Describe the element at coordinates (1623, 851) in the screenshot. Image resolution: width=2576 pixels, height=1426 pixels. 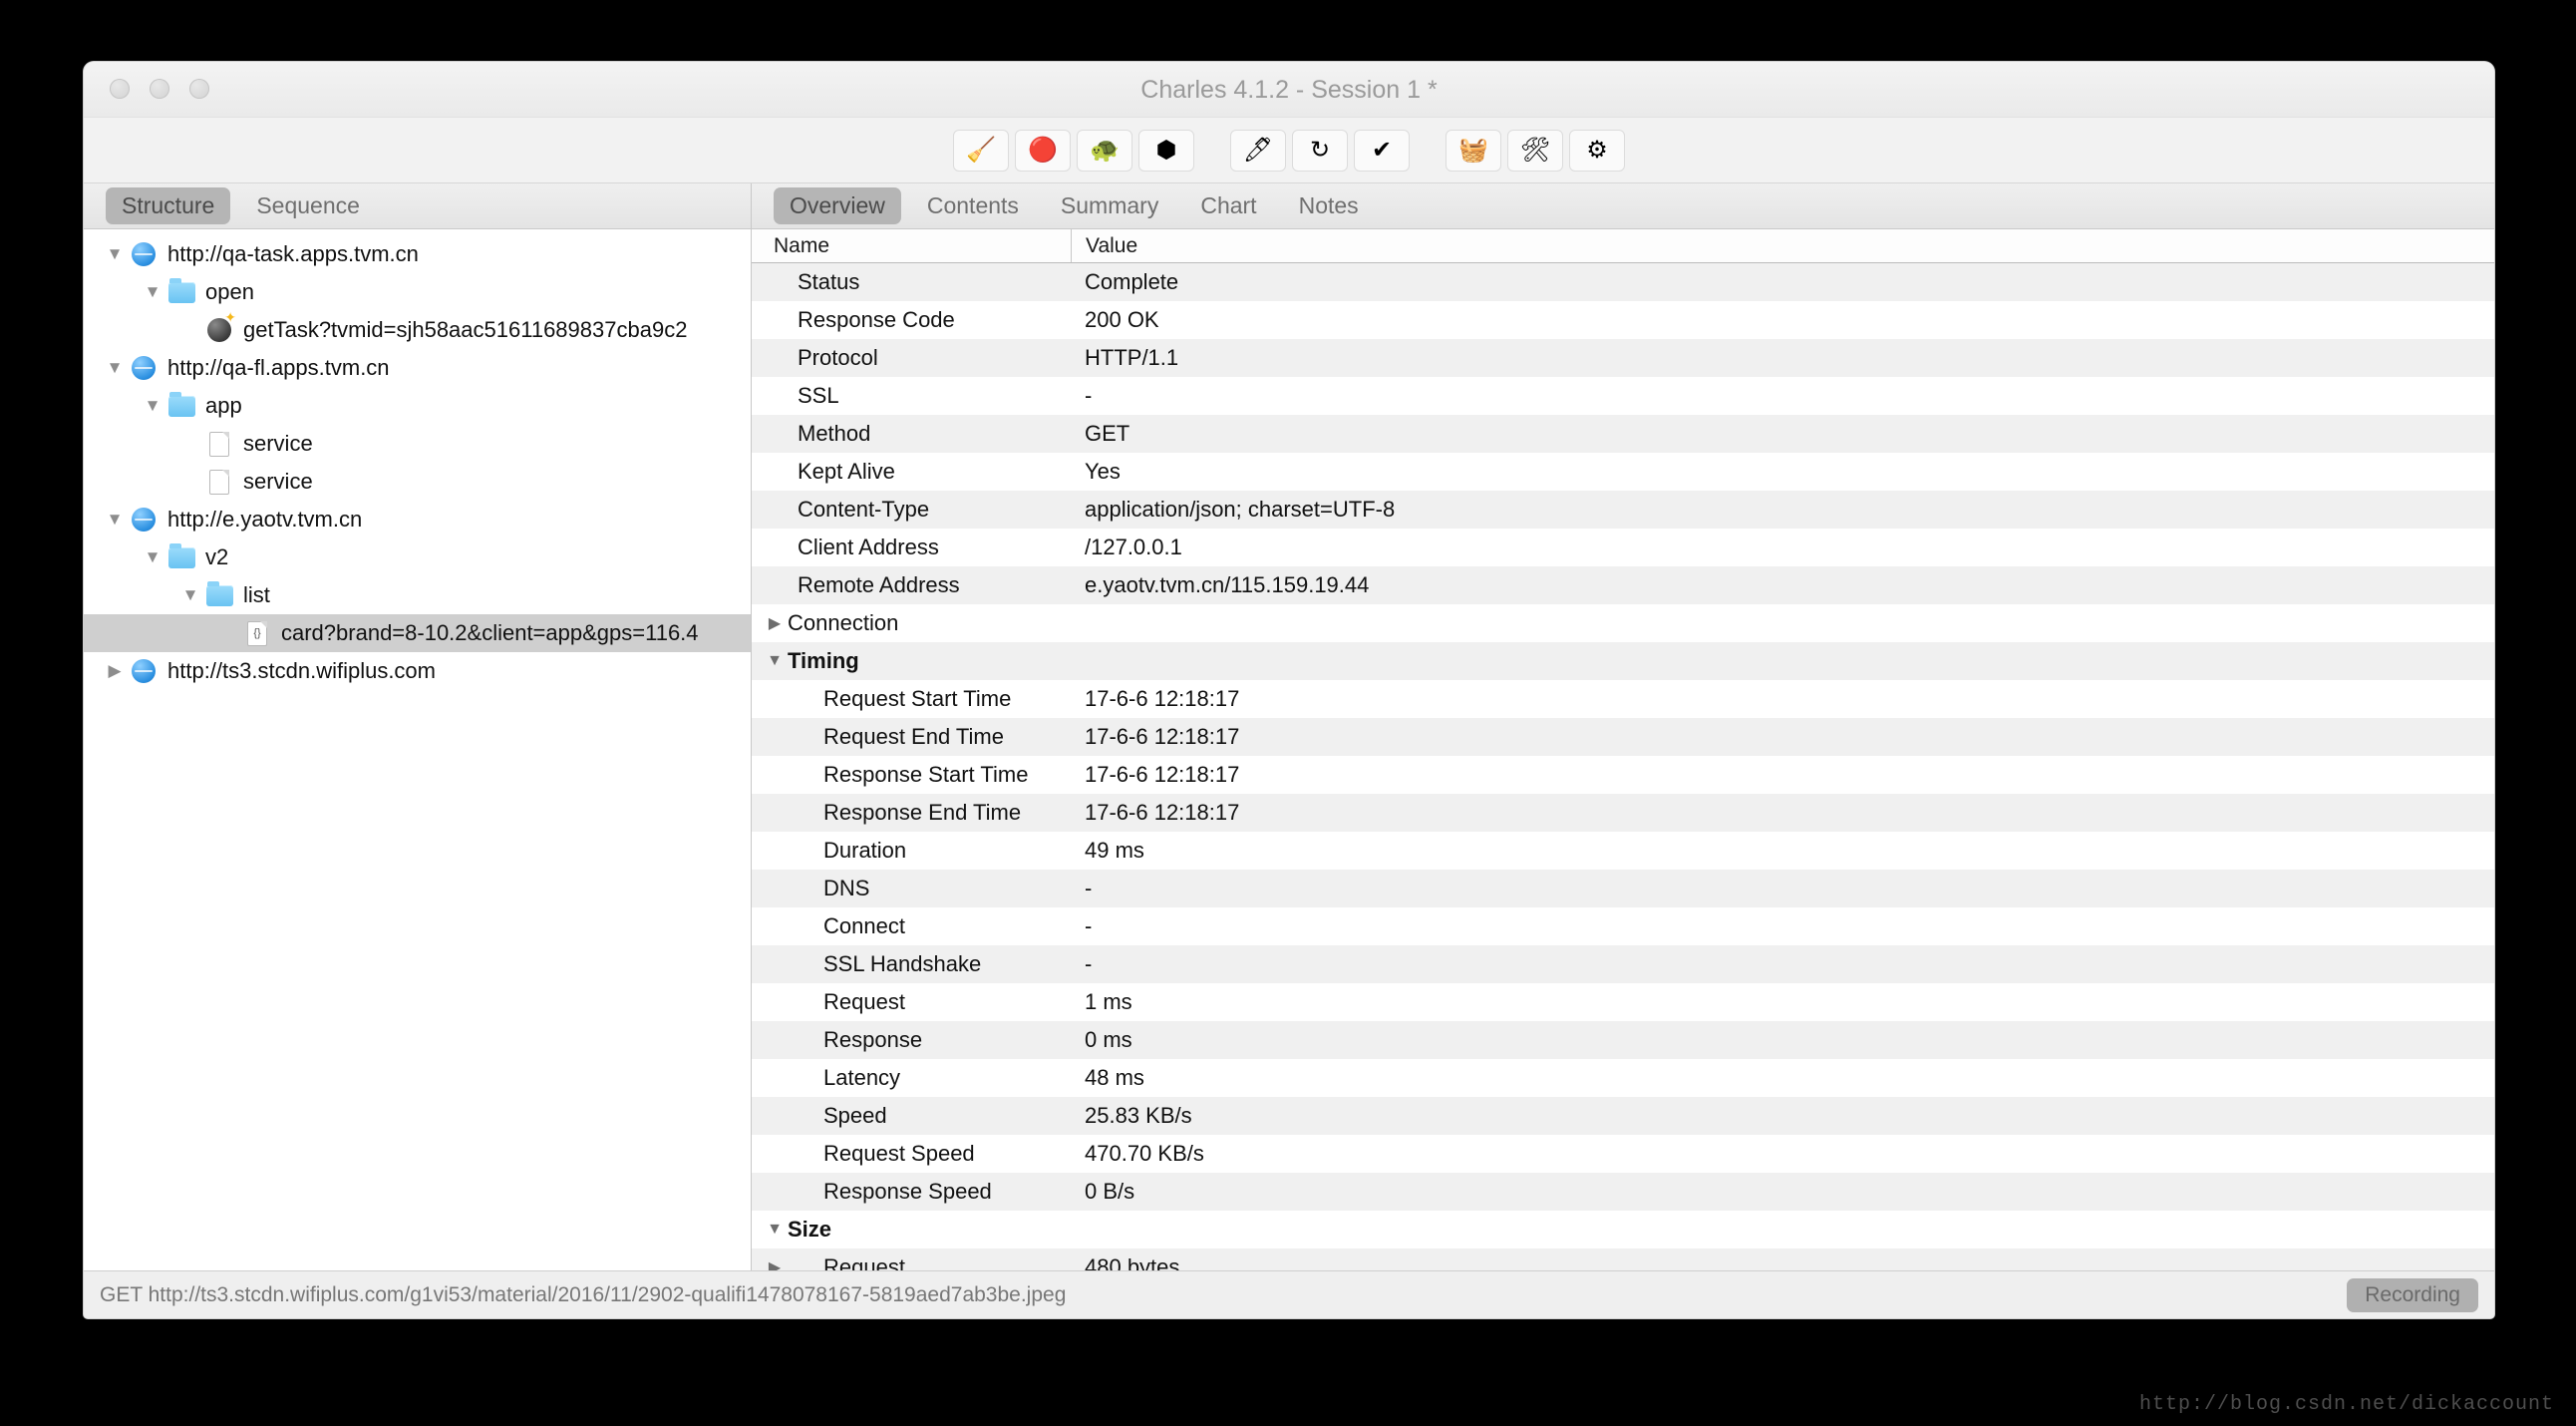
I see `detail-row: ▶ Duration 49 ms` at that location.